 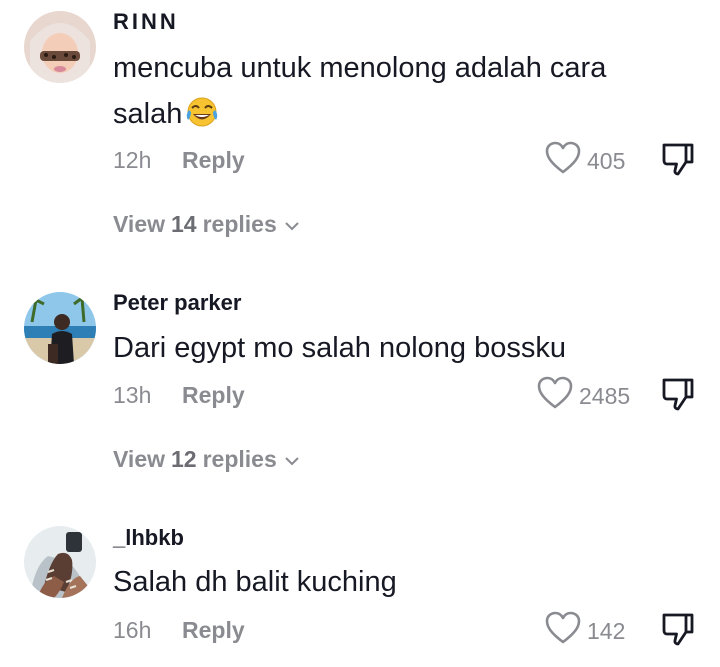 What do you see at coordinates (132, 630) in the screenshot?
I see `comment-timestamp: 16h` at bounding box center [132, 630].